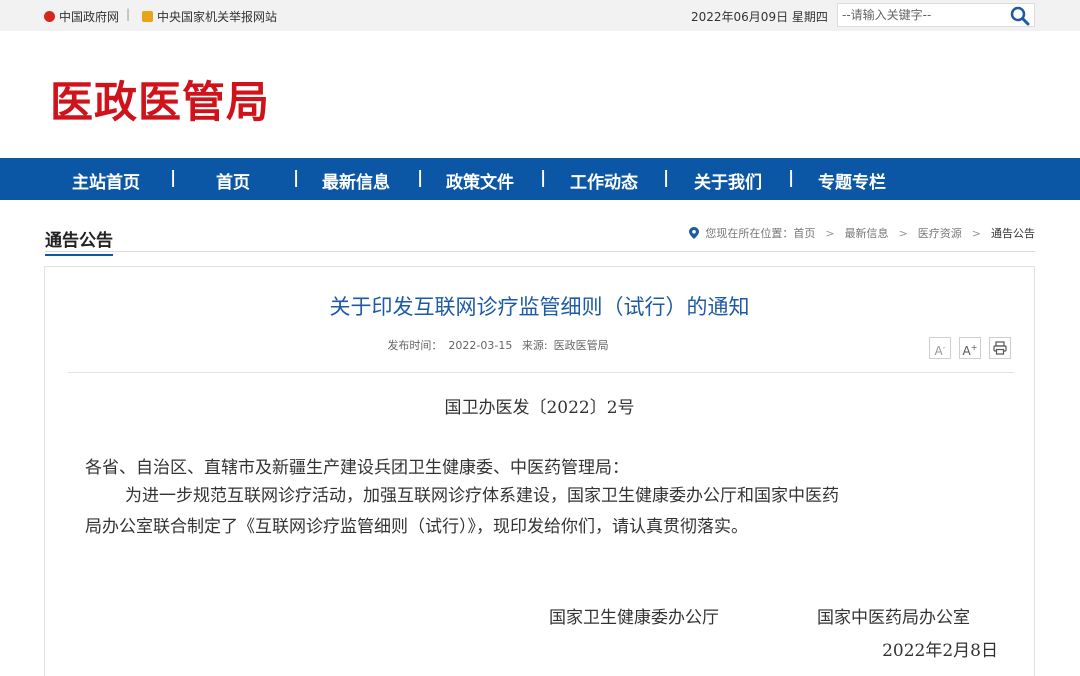 The height and width of the screenshot is (676, 1080). I want to click on font-smaller-icon: A, so click(938, 351).